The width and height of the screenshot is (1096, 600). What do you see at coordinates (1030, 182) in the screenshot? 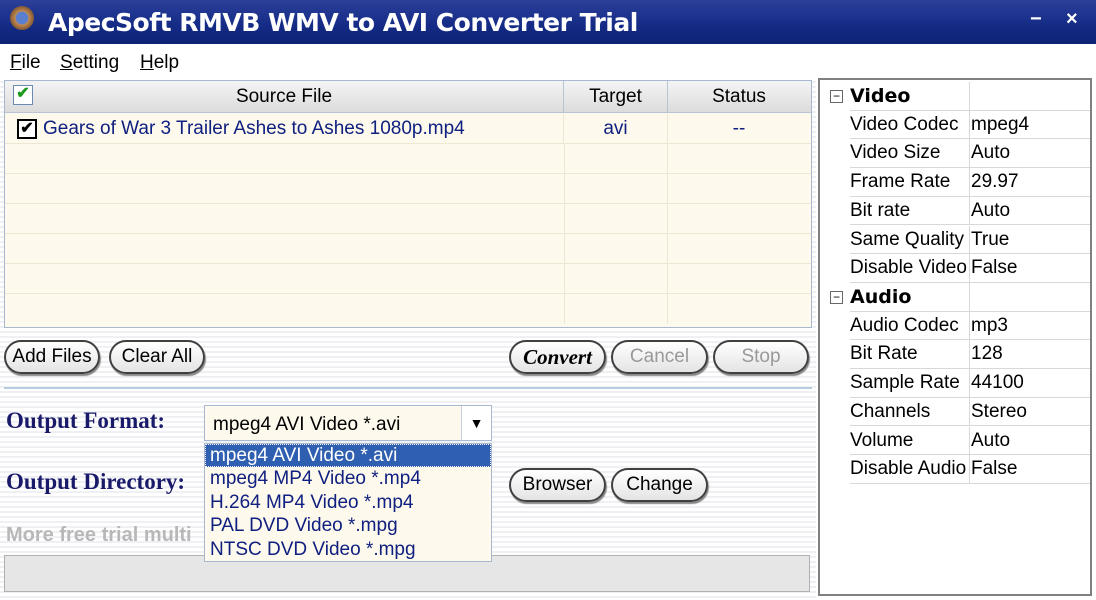
I see `property-value: 29.97` at bounding box center [1030, 182].